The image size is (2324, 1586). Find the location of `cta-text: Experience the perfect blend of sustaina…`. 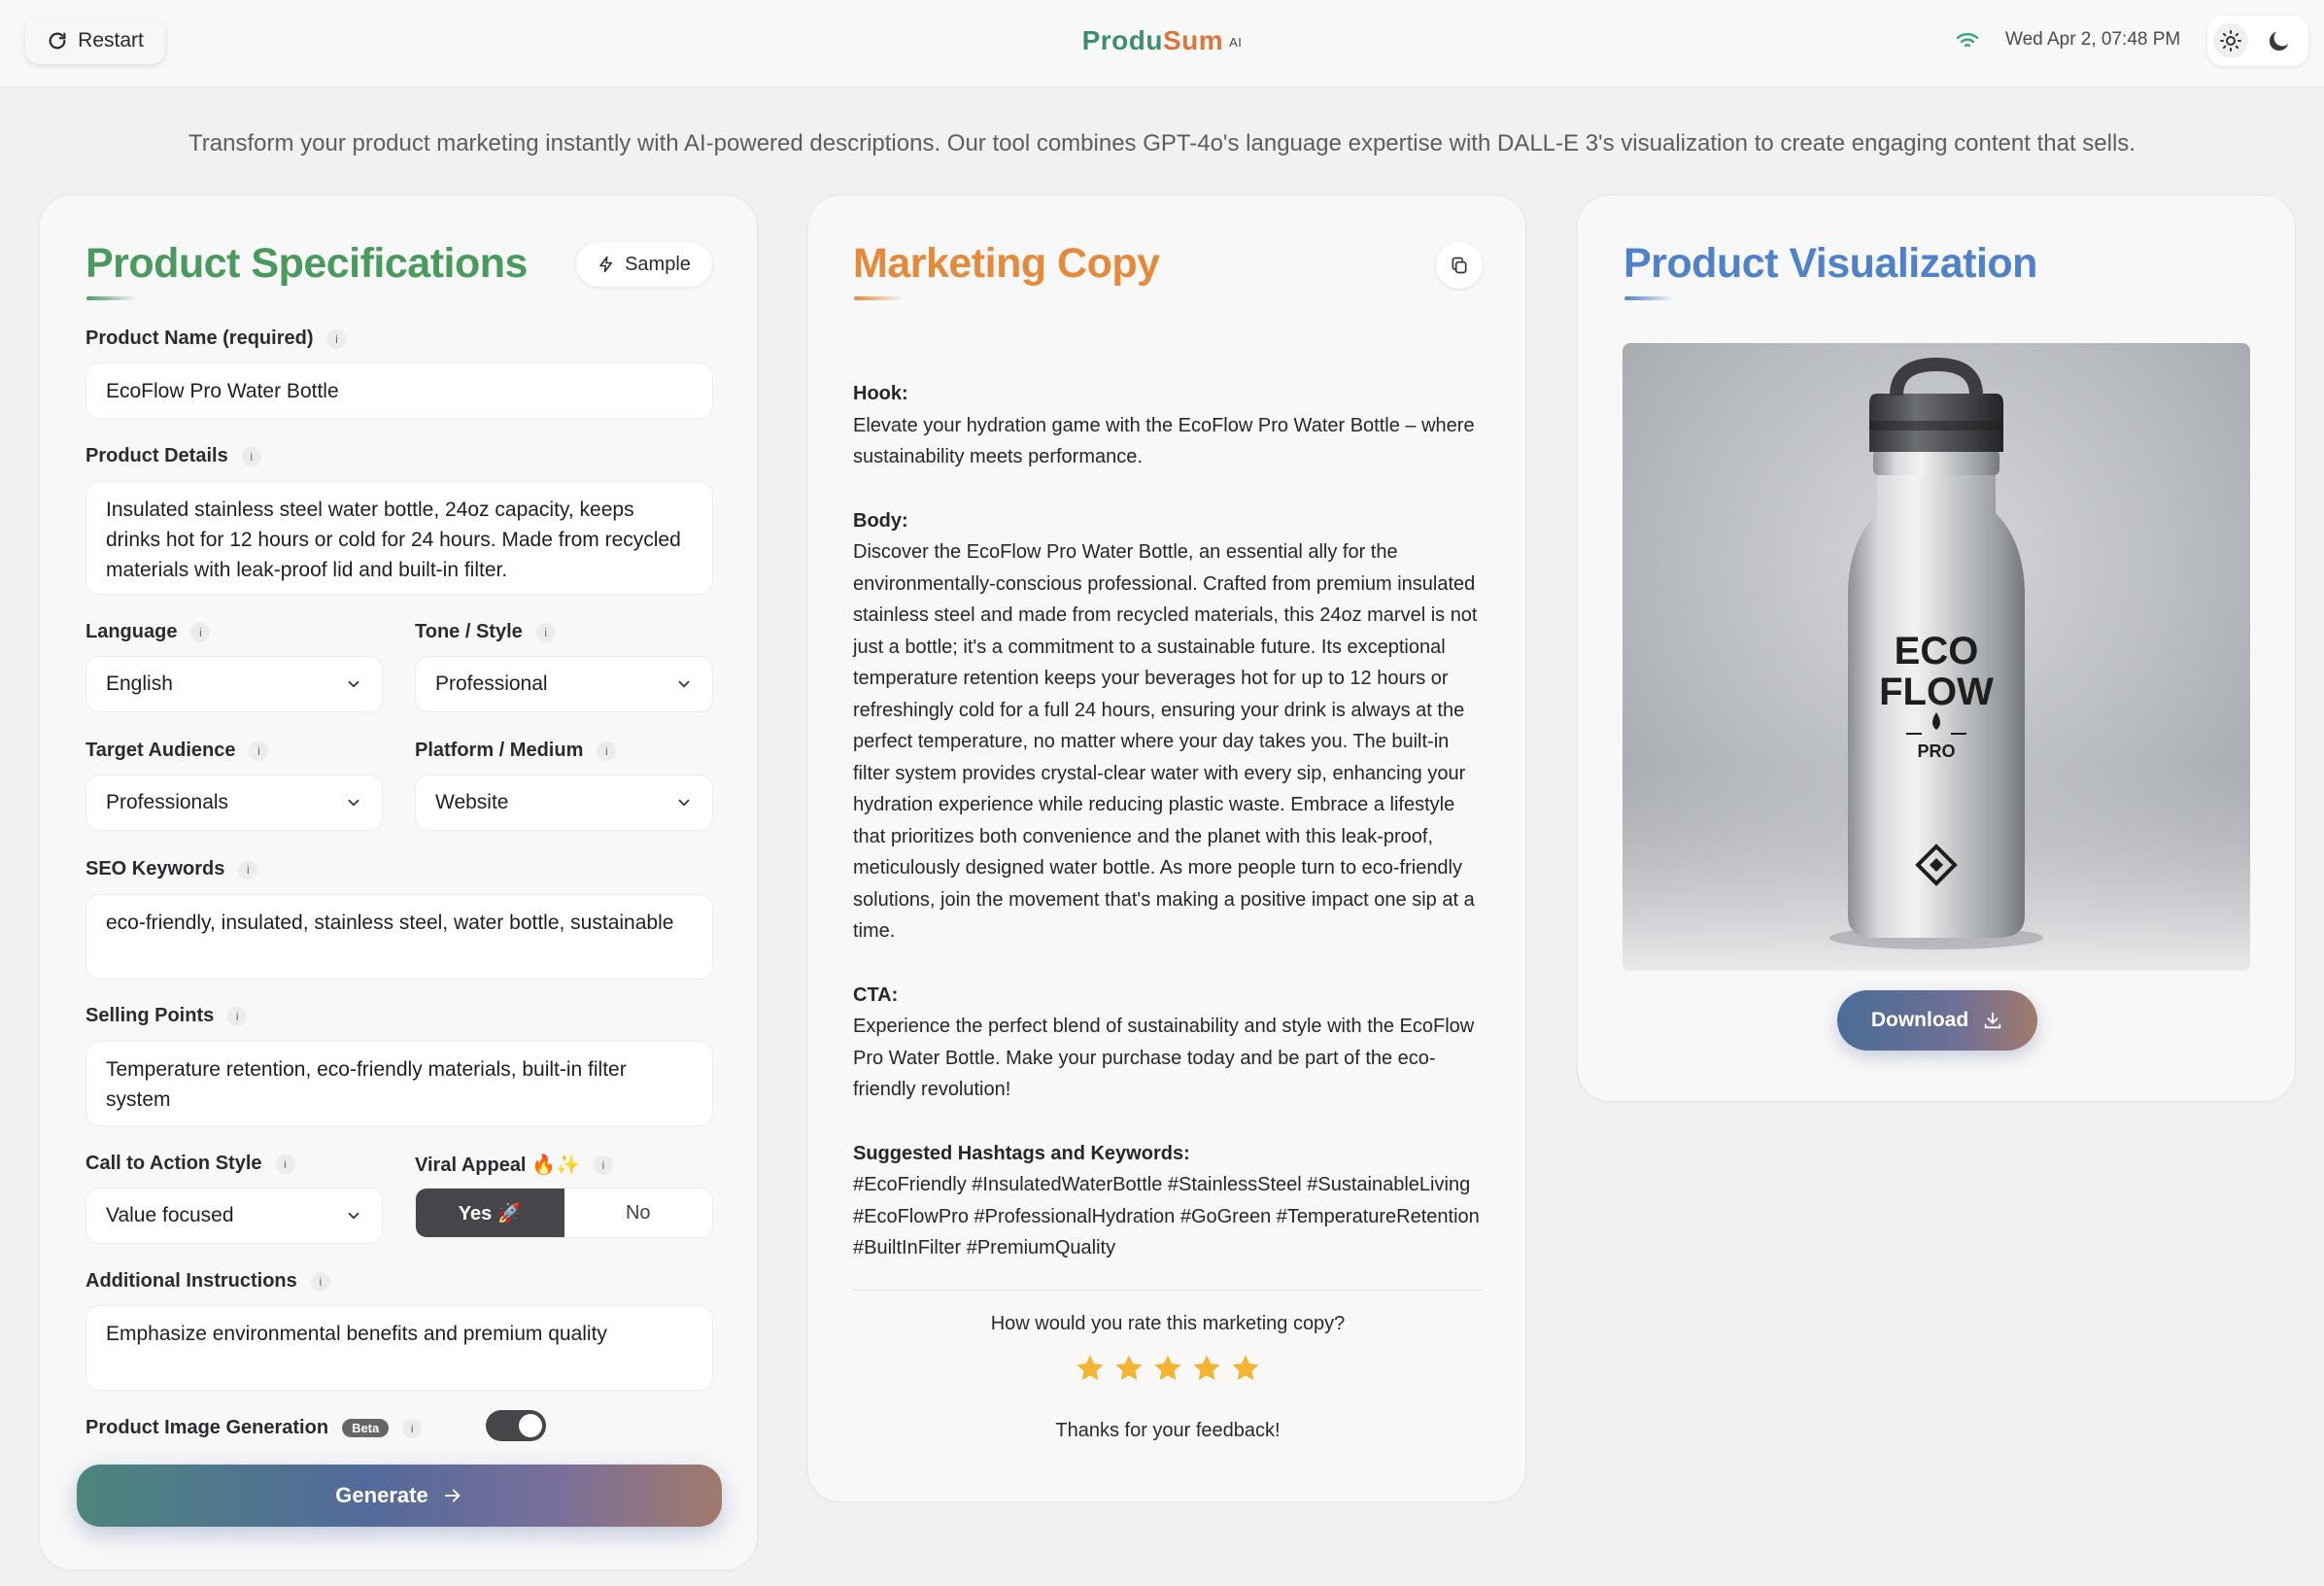

cta-text: Experience the perfect blend of sustaina… is located at coordinates (1164, 1058).